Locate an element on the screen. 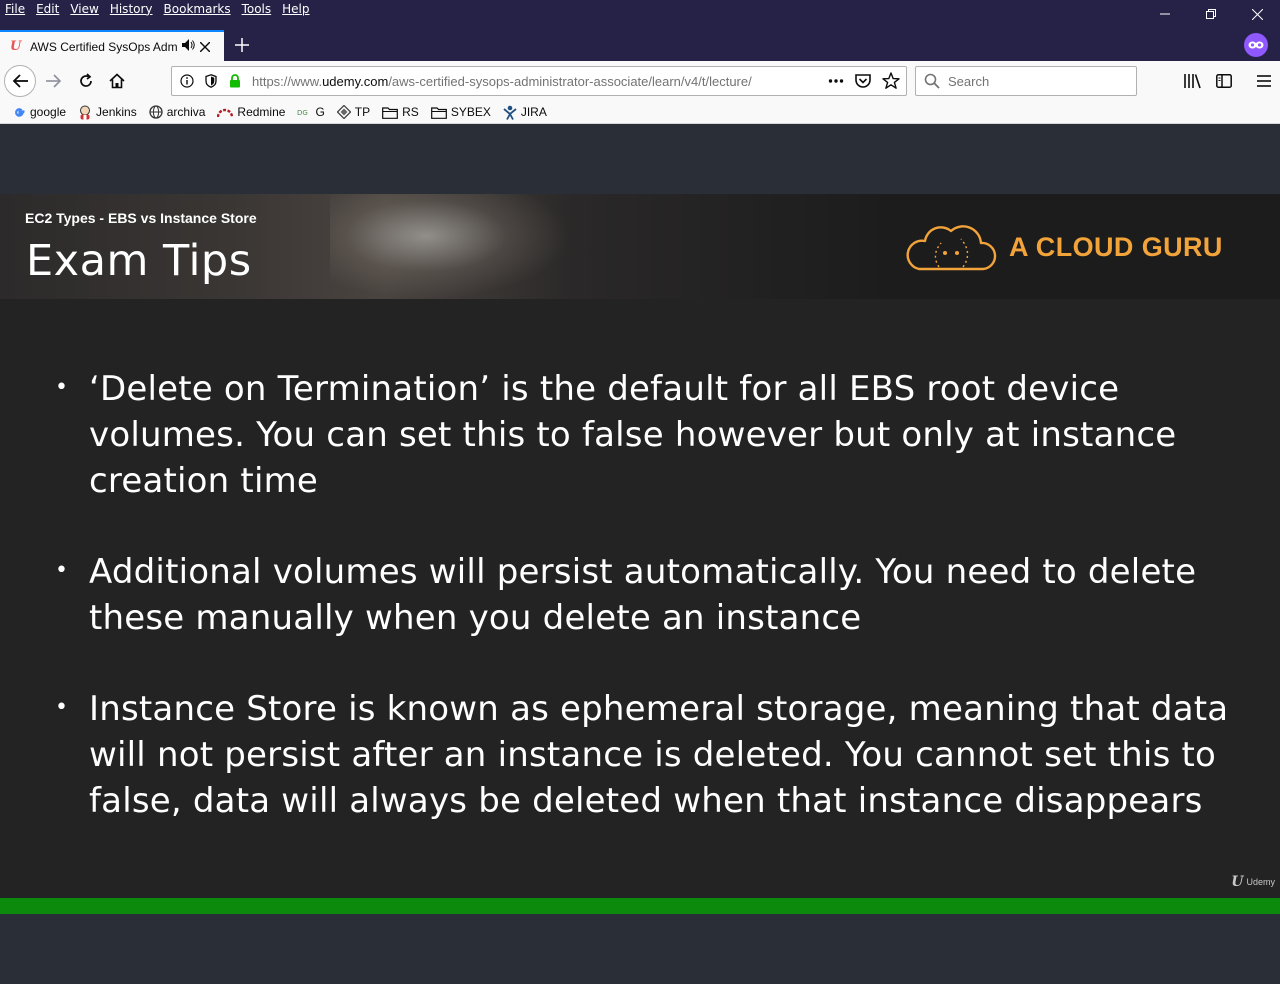  tab-title: AWS Certified SysOps Administrator is located at coordinates (104, 46).